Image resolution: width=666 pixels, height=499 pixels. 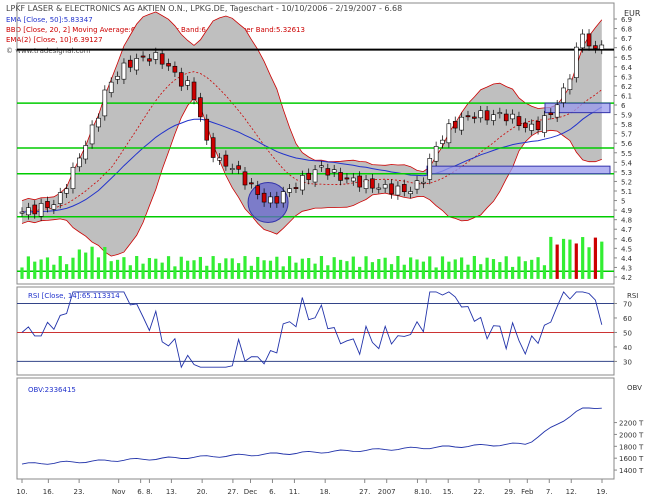 I want to click on price-tick-label: 5.2, so click(x=626, y=182).